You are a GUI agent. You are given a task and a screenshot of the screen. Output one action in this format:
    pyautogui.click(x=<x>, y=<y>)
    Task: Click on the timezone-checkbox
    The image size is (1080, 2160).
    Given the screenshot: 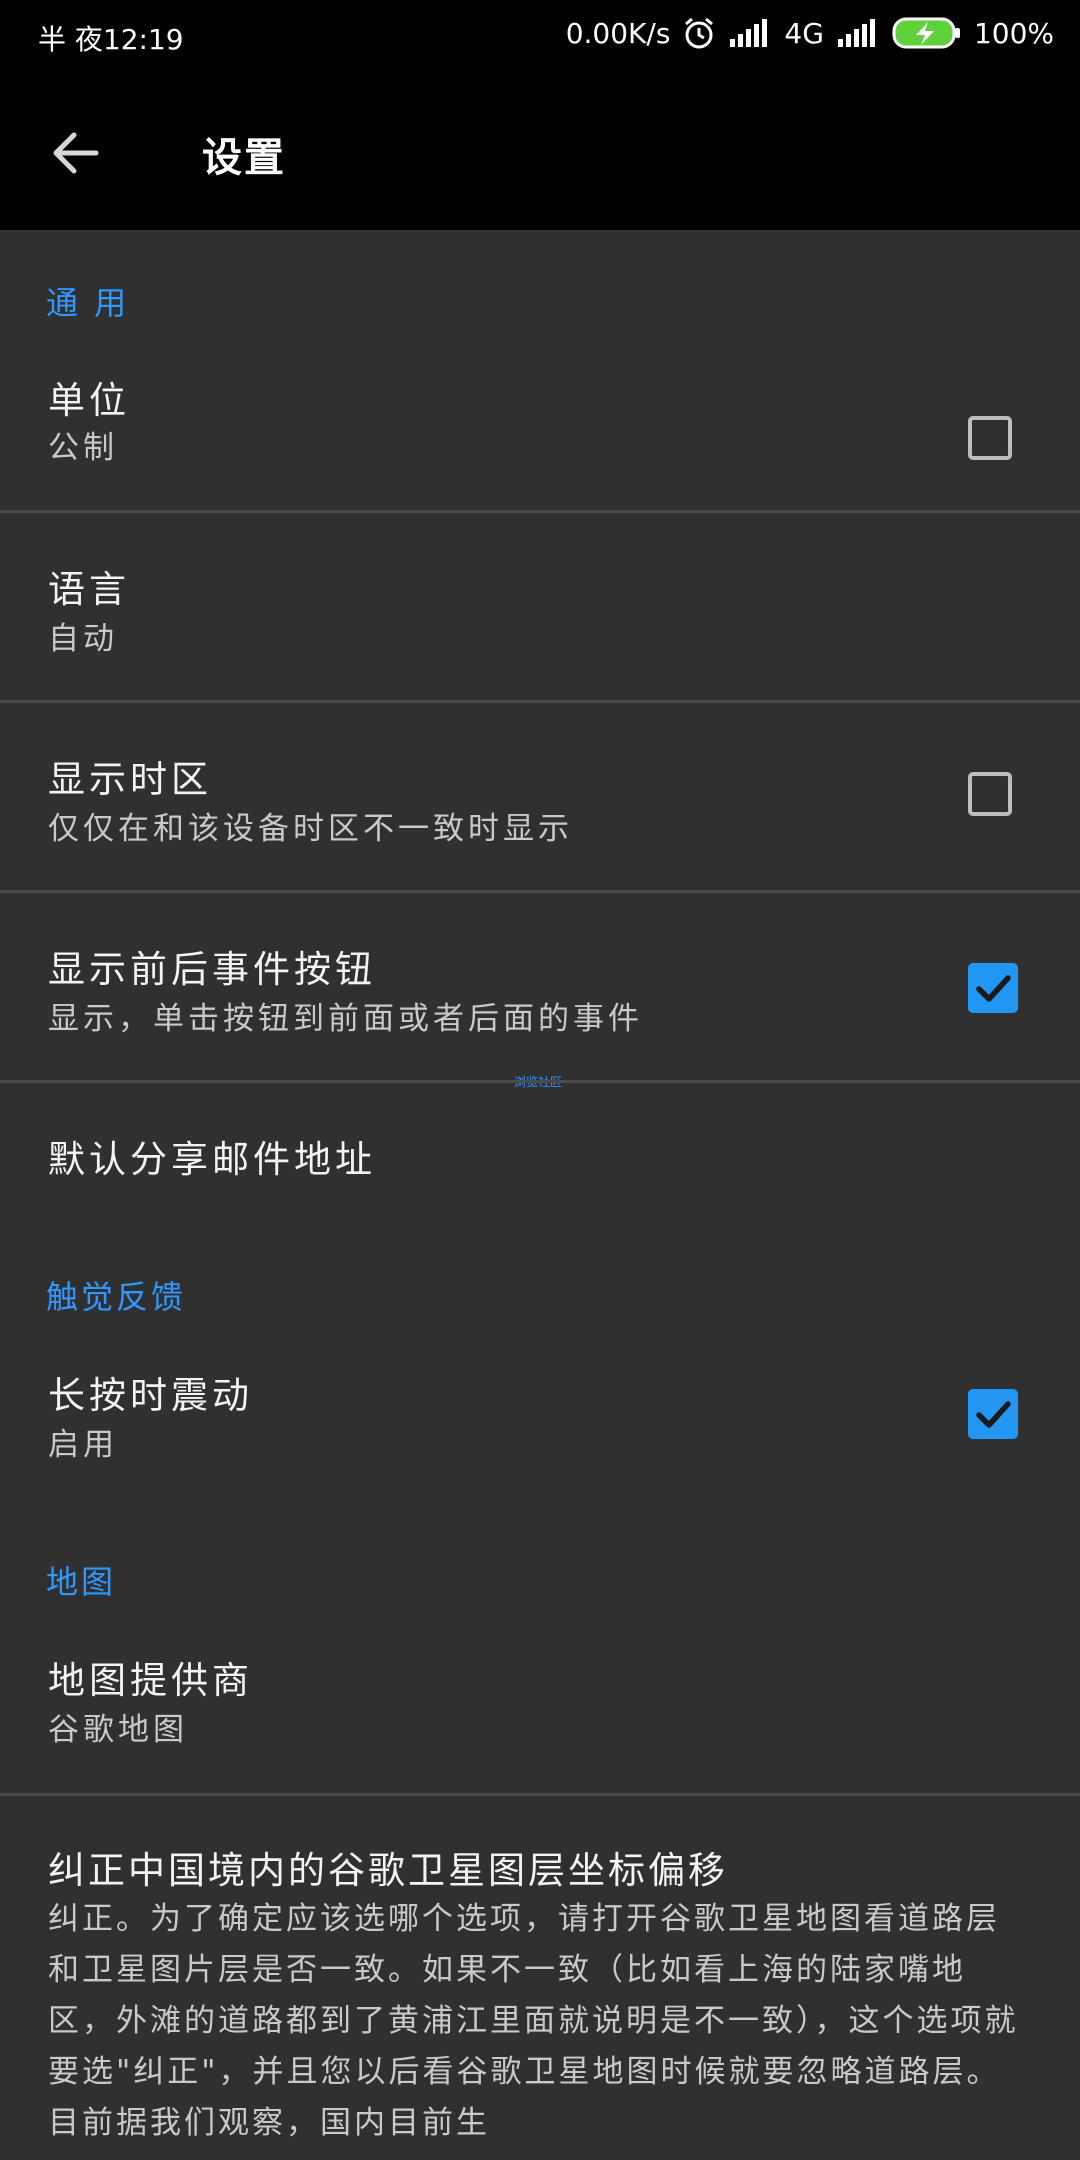 What is the action you would take?
    pyautogui.click(x=990, y=794)
    